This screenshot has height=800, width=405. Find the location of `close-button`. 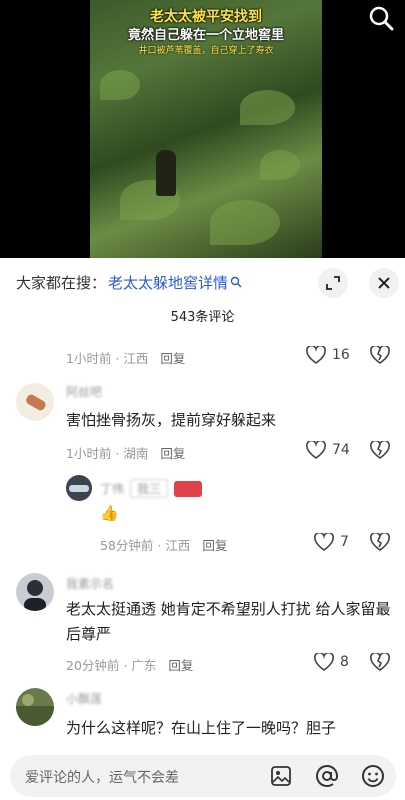

close-button is located at coordinates (384, 283).